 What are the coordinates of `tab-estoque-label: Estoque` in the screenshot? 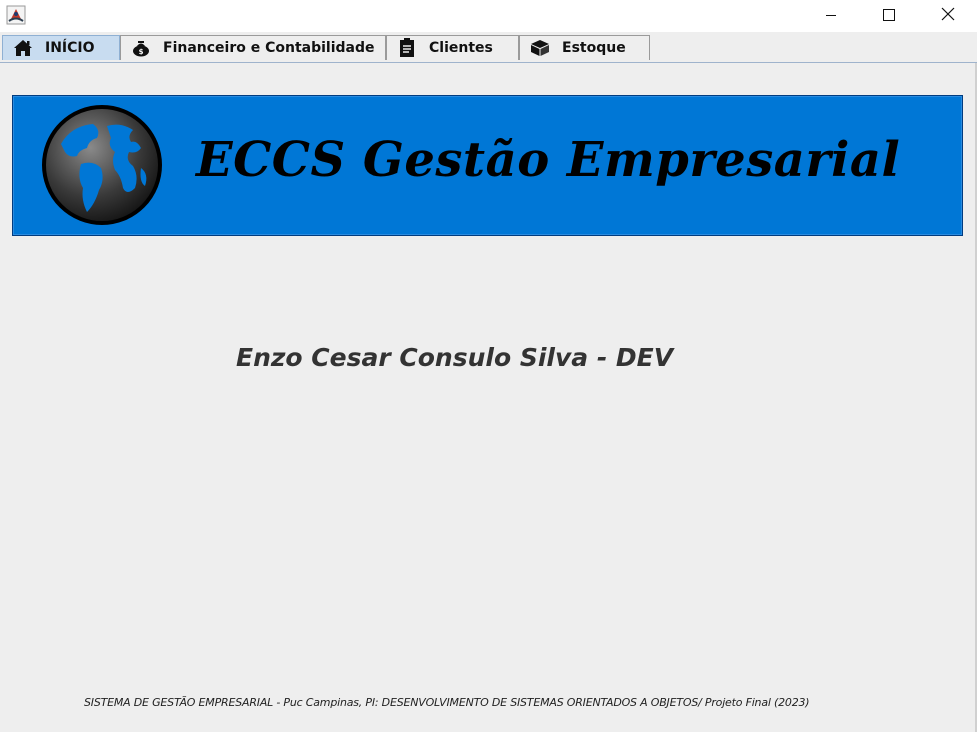 It's located at (594, 48).